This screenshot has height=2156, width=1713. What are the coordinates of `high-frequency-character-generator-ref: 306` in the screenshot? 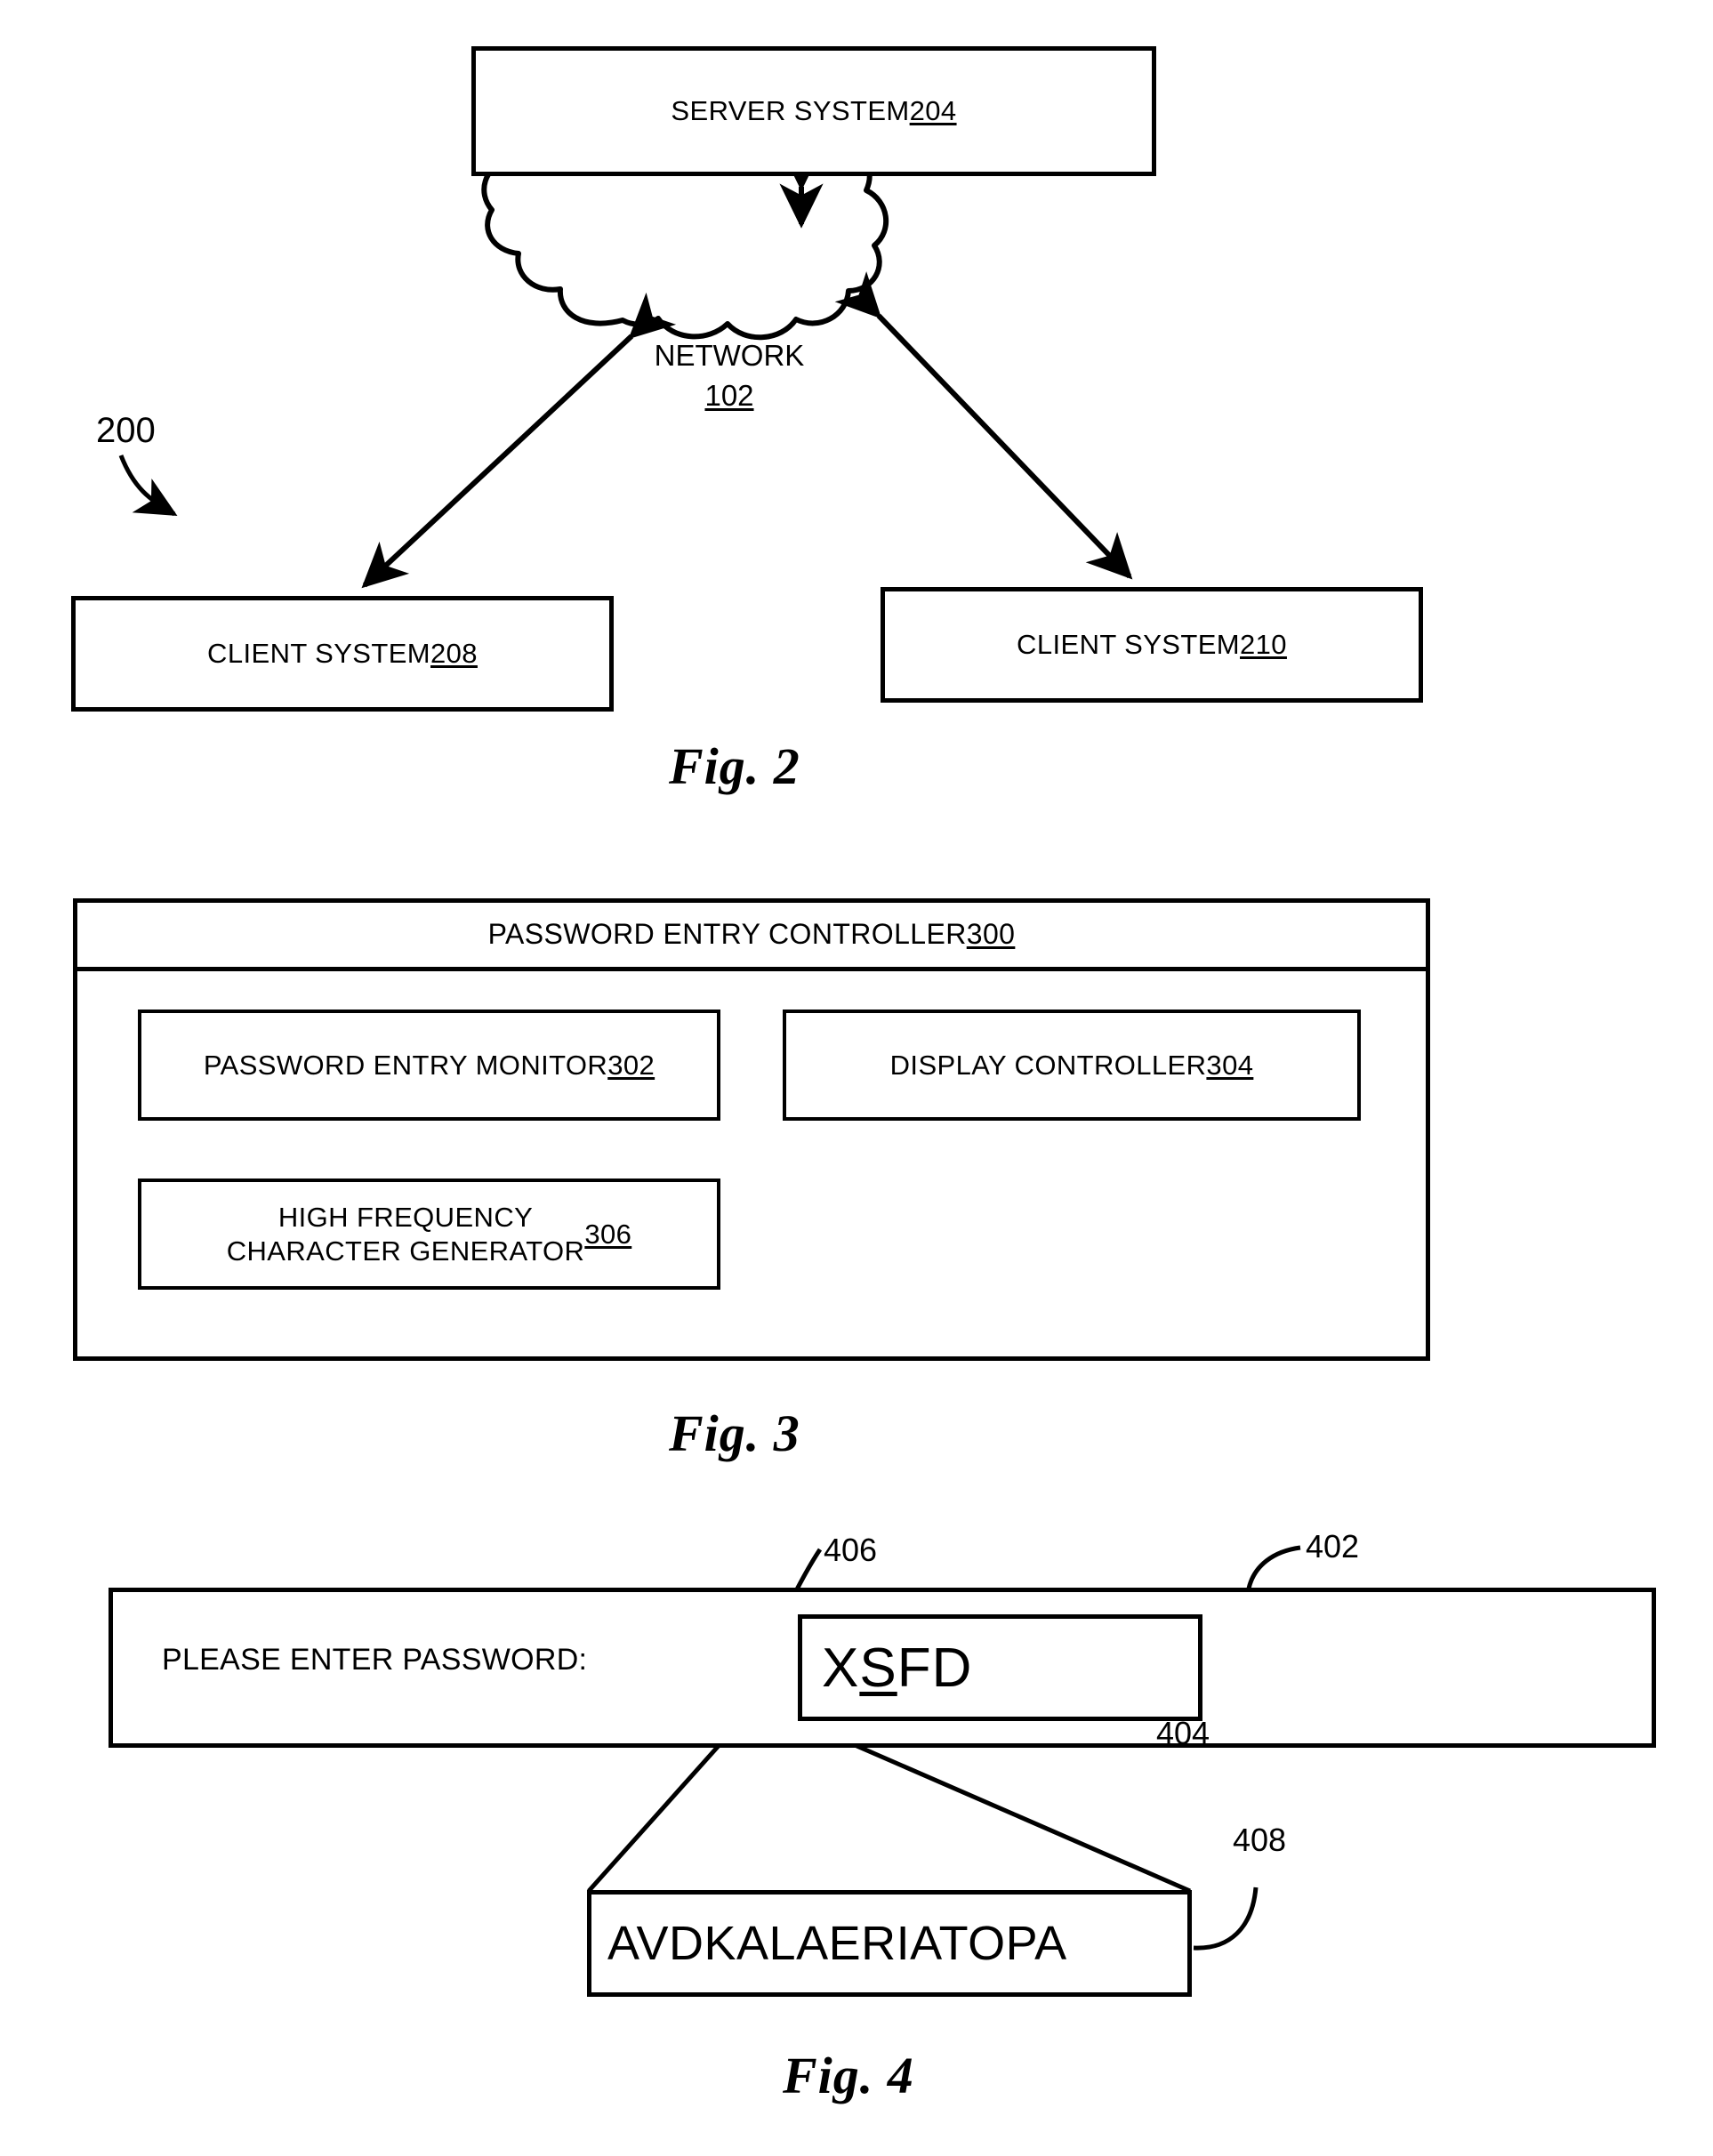 It's located at (608, 1234).